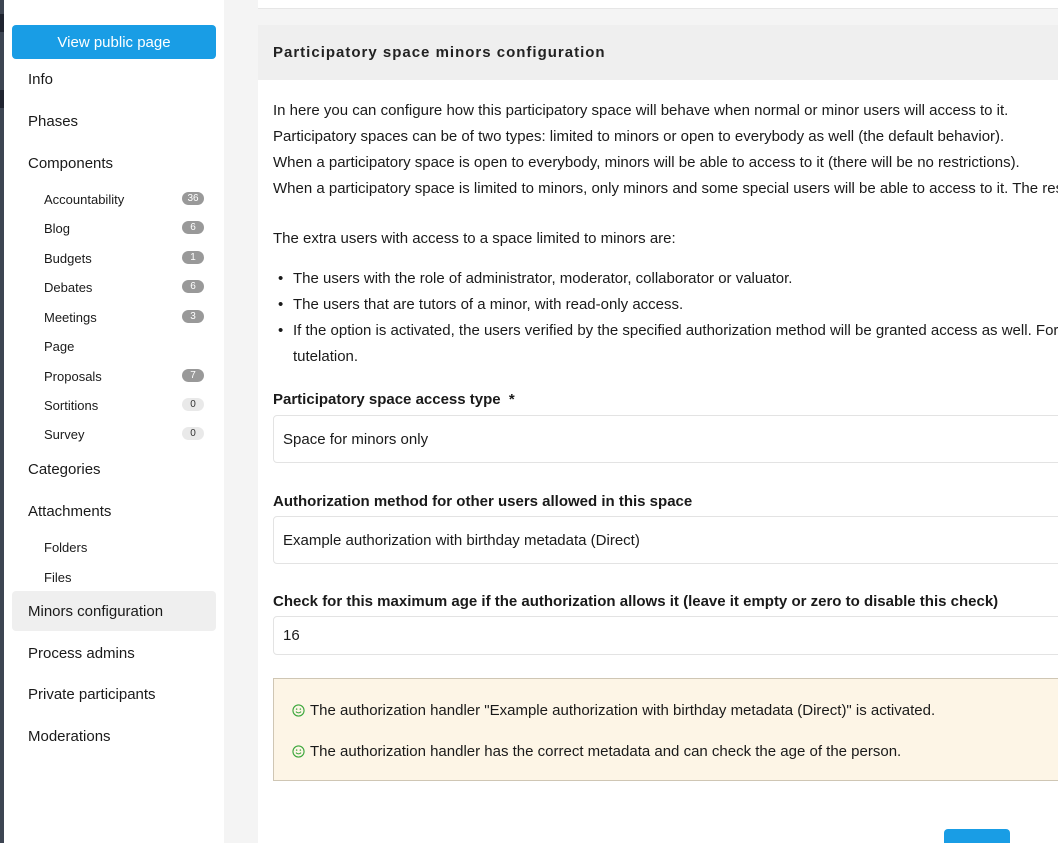  What do you see at coordinates (66, 547) in the screenshot?
I see `sidebar-subitem-label: Folders` at bounding box center [66, 547].